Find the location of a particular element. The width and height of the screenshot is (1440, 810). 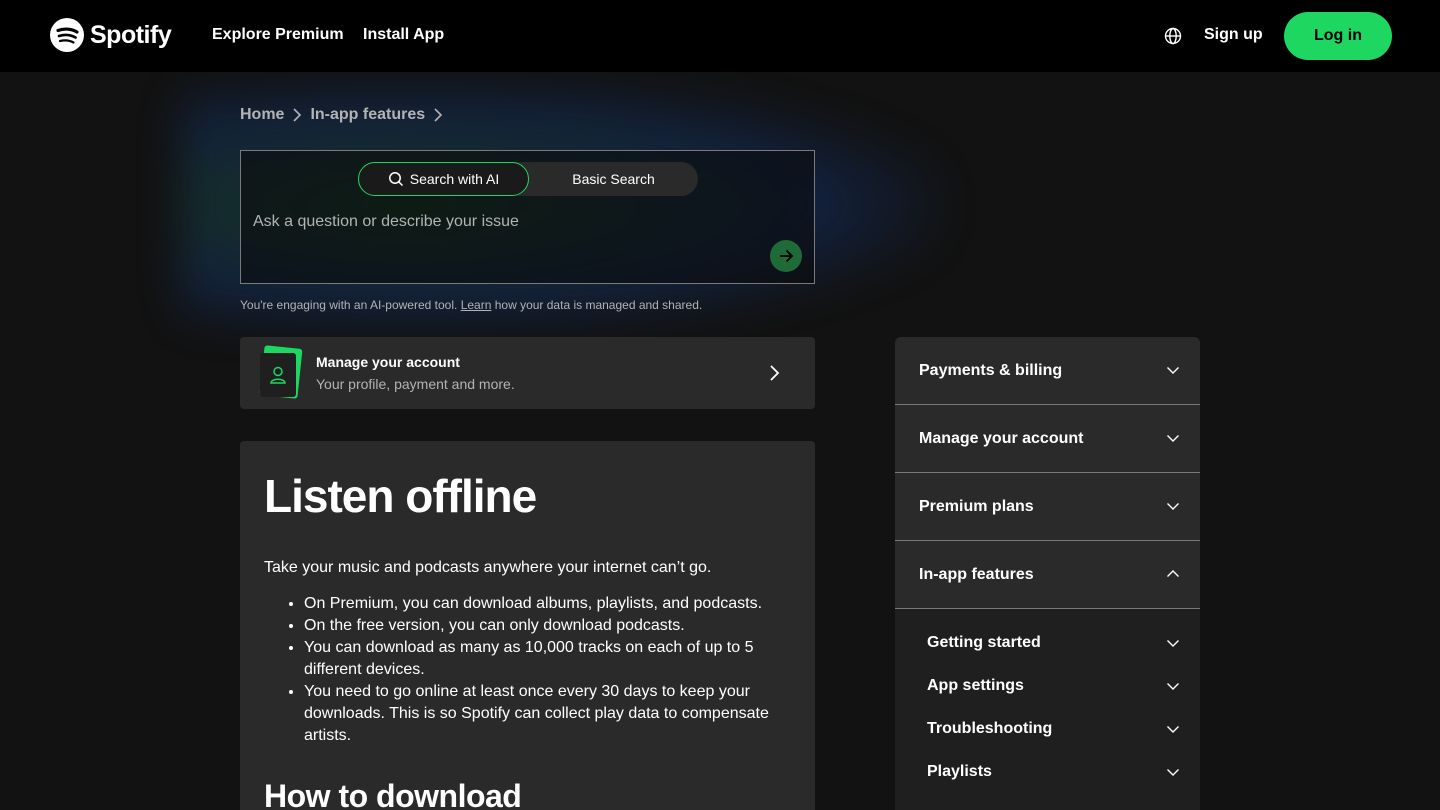

account-card-icon is located at coordinates (281, 372).